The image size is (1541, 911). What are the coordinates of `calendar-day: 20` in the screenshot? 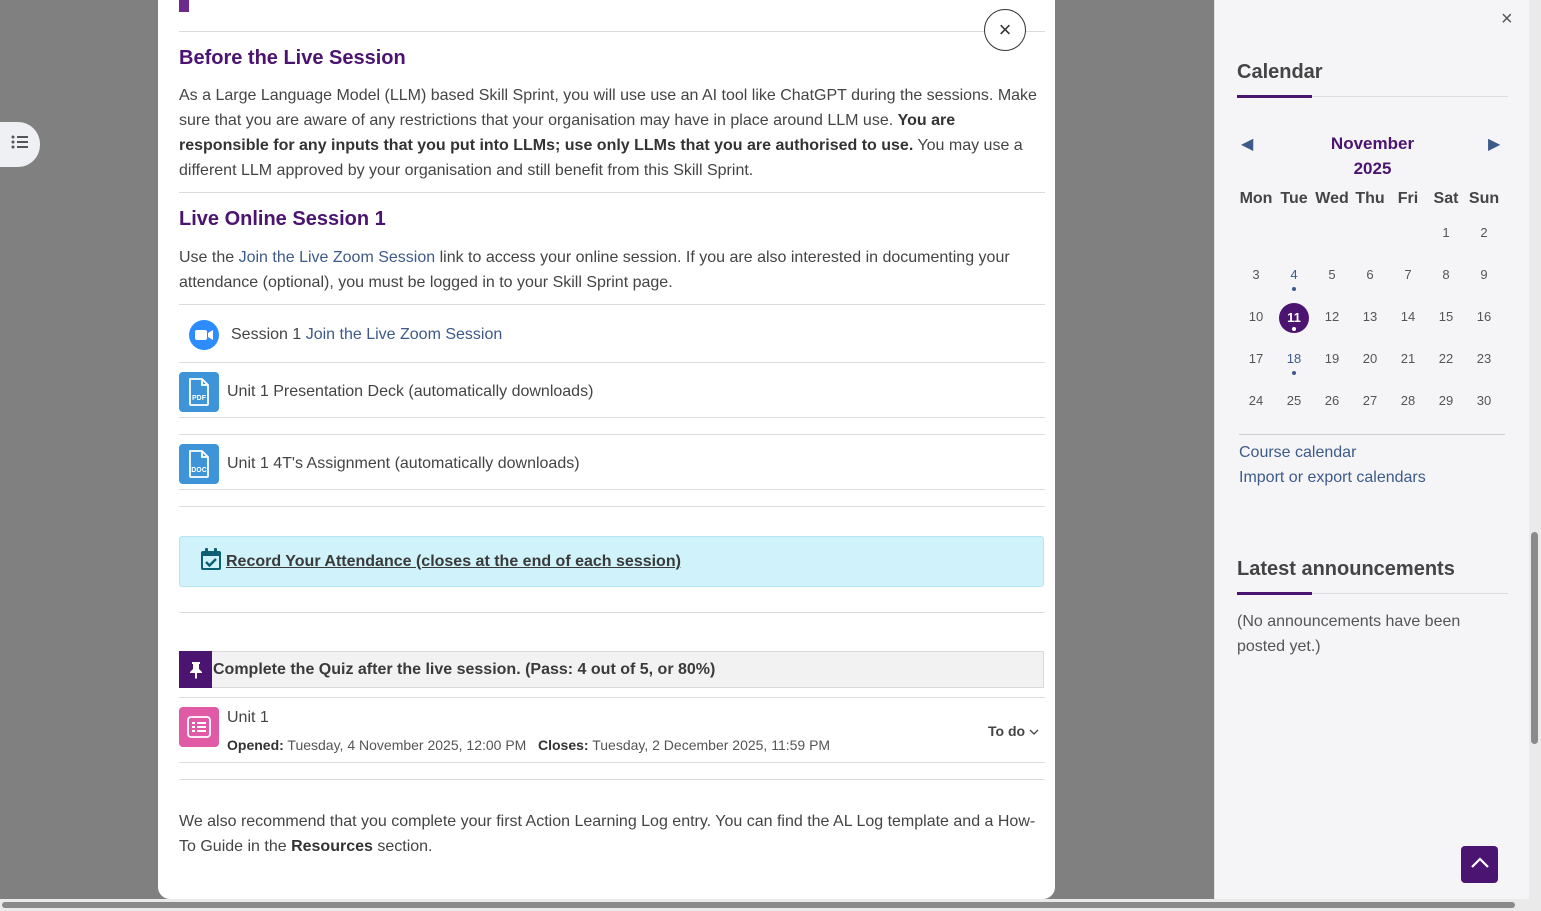 It's located at (1370, 358).